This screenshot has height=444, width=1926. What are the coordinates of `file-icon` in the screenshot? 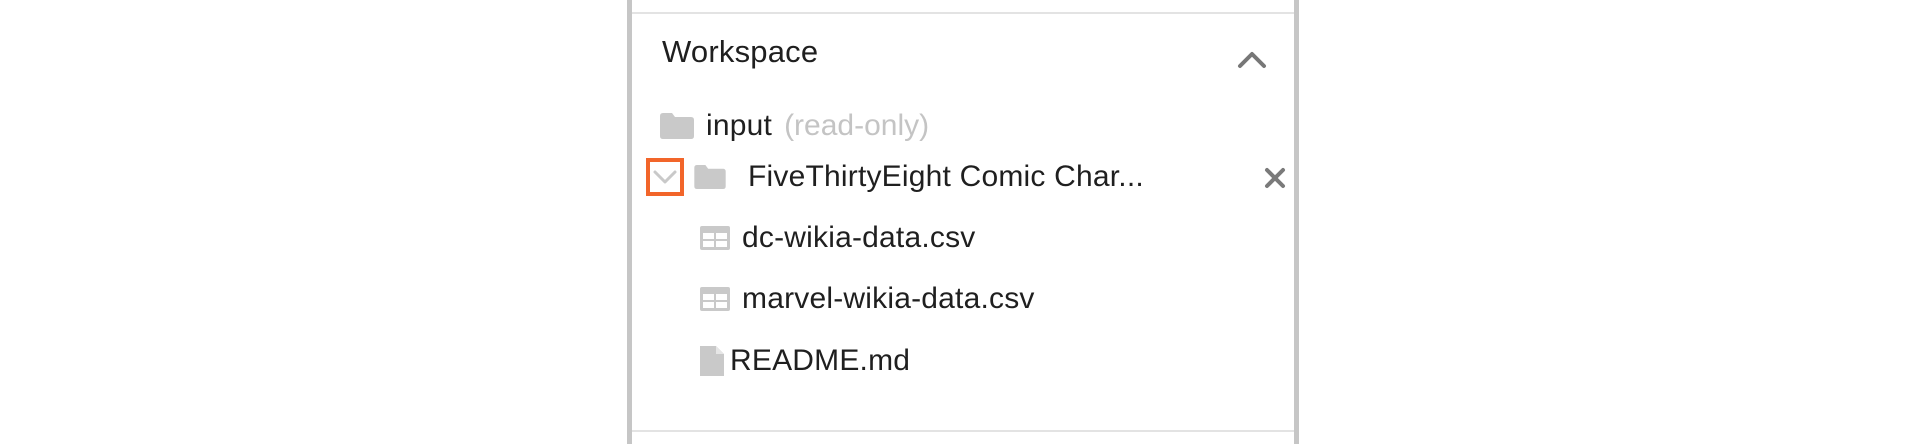 It's located at (712, 361).